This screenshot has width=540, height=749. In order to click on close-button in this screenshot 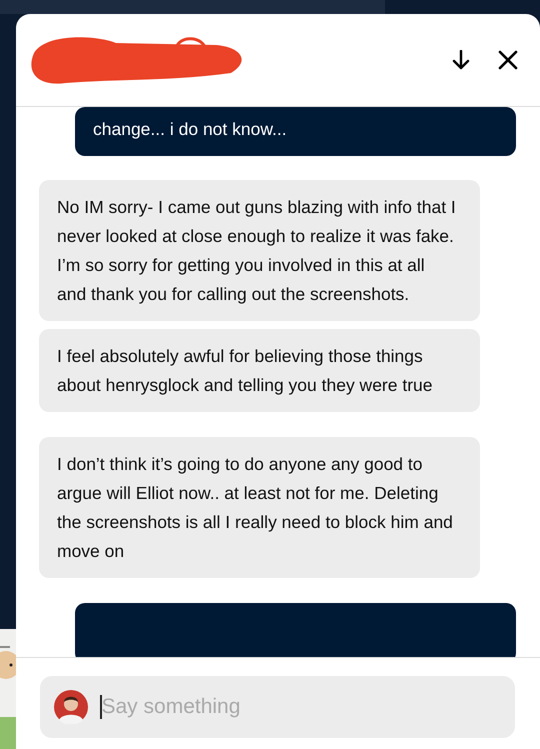, I will do `click(508, 60)`.